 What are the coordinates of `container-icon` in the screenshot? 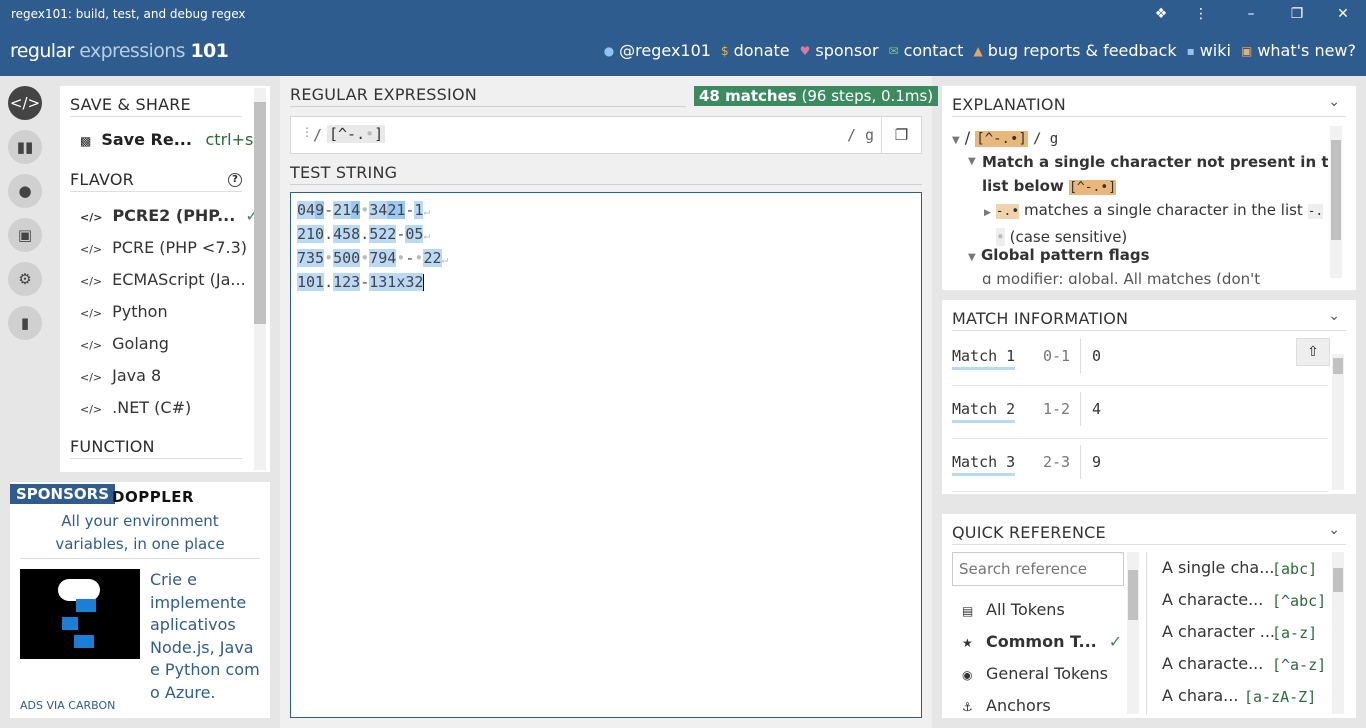 It's located at (70, 623).